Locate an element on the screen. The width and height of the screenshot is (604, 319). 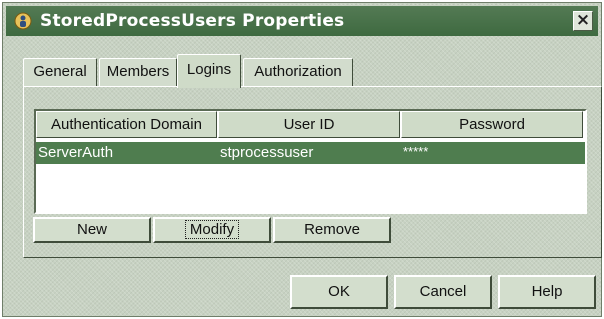
ok-button: OK is located at coordinates (339, 292).